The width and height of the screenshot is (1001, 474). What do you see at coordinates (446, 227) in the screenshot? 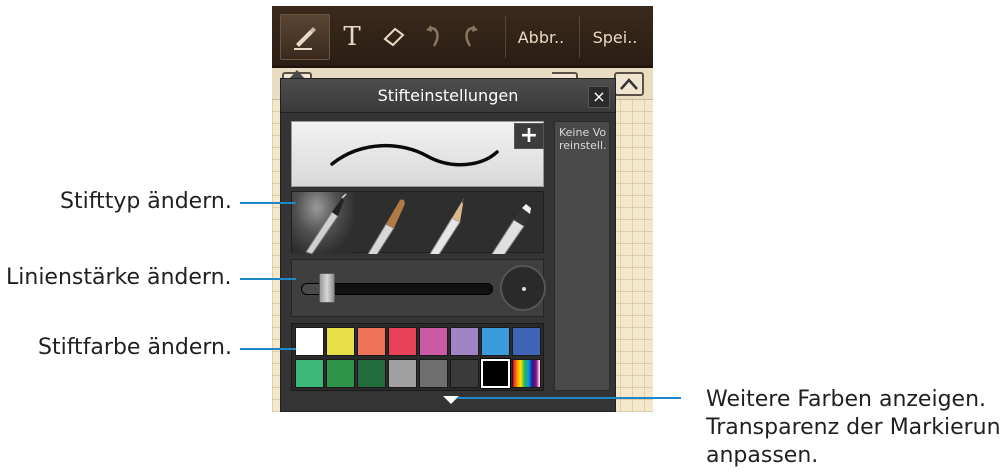
I see `pencil-icon` at bounding box center [446, 227].